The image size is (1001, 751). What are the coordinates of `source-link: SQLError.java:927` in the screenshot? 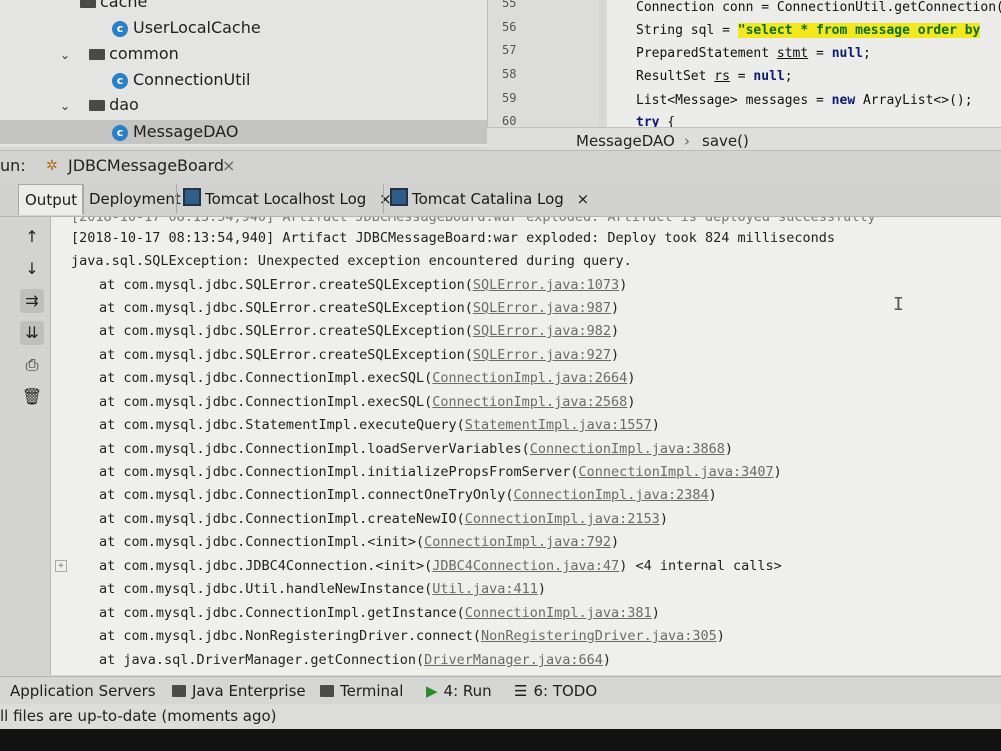 It's located at (542, 355).